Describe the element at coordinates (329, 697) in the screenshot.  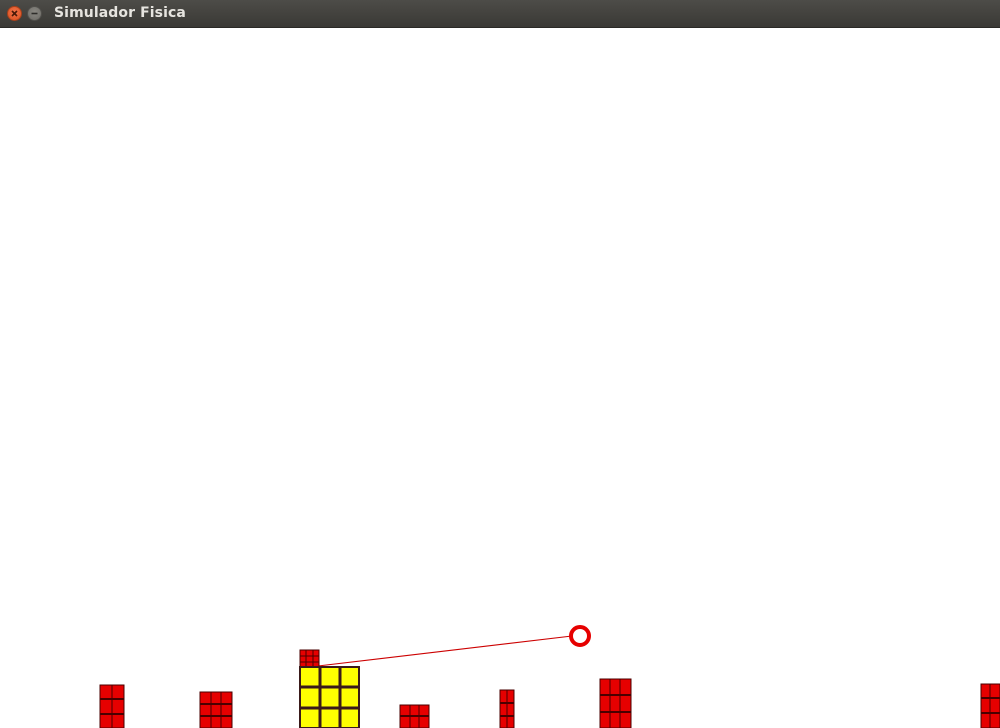
I see `highlighted-block` at that location.